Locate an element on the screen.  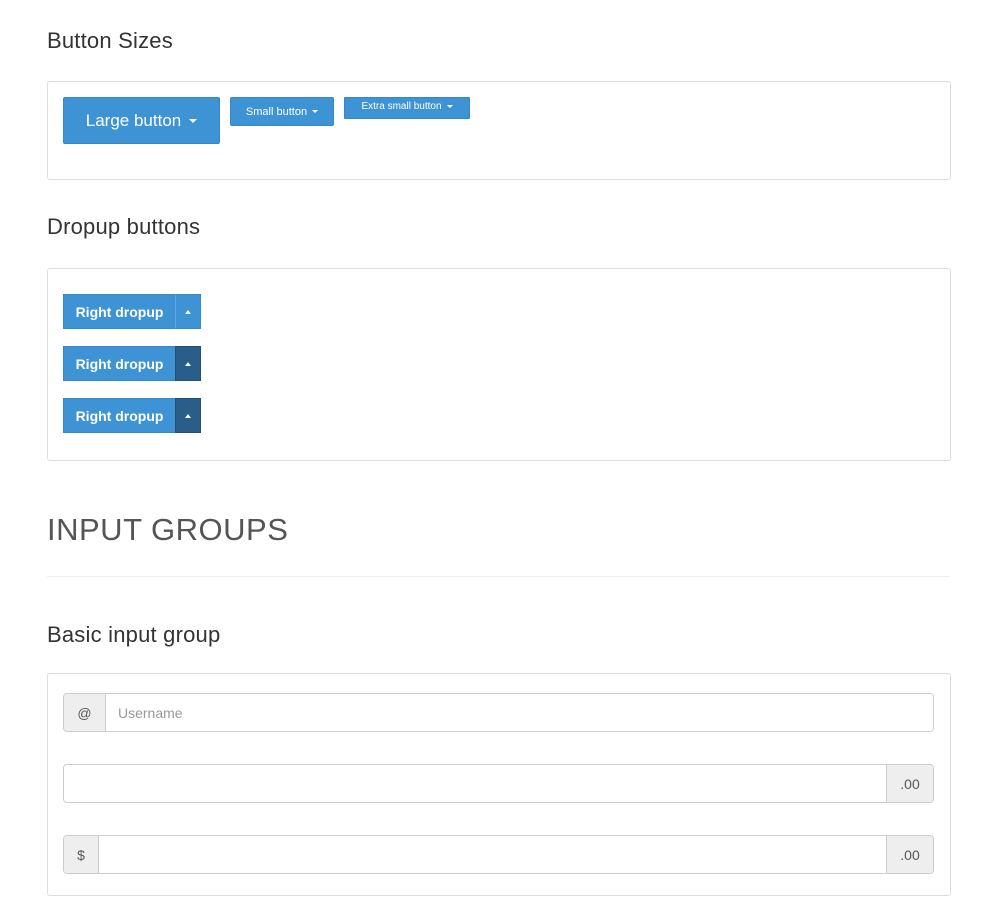
username-input-group: @ is located at coordinates (498, 712).